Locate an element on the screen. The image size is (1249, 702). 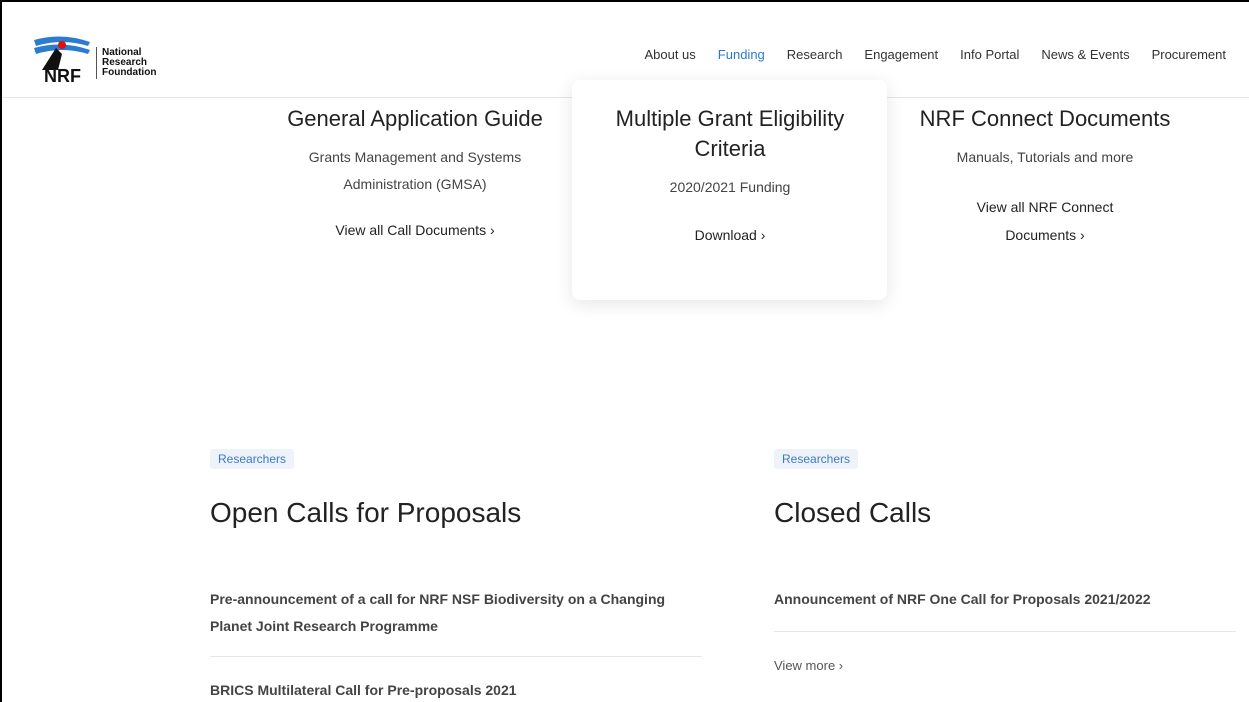
nav-about-us: About us is located at coordinates (669, 54).